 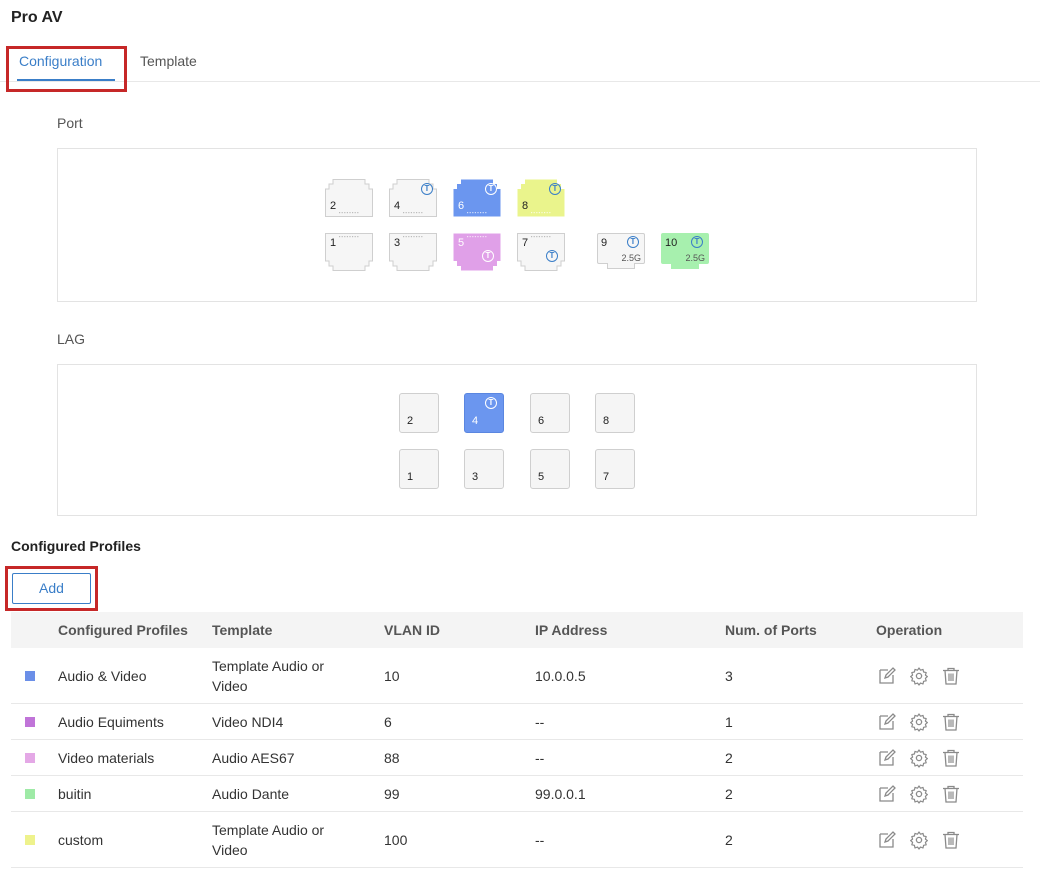 What do you see at coordinates (671, 243) in the screenshot?
I see `port-number: 10` at bounding box center [671, 243].